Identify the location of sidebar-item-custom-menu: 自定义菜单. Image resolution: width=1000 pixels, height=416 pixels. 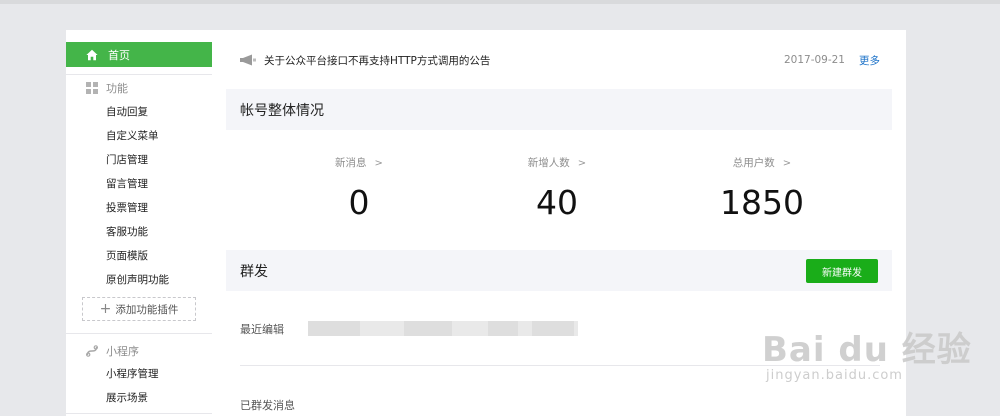
(132, 136).